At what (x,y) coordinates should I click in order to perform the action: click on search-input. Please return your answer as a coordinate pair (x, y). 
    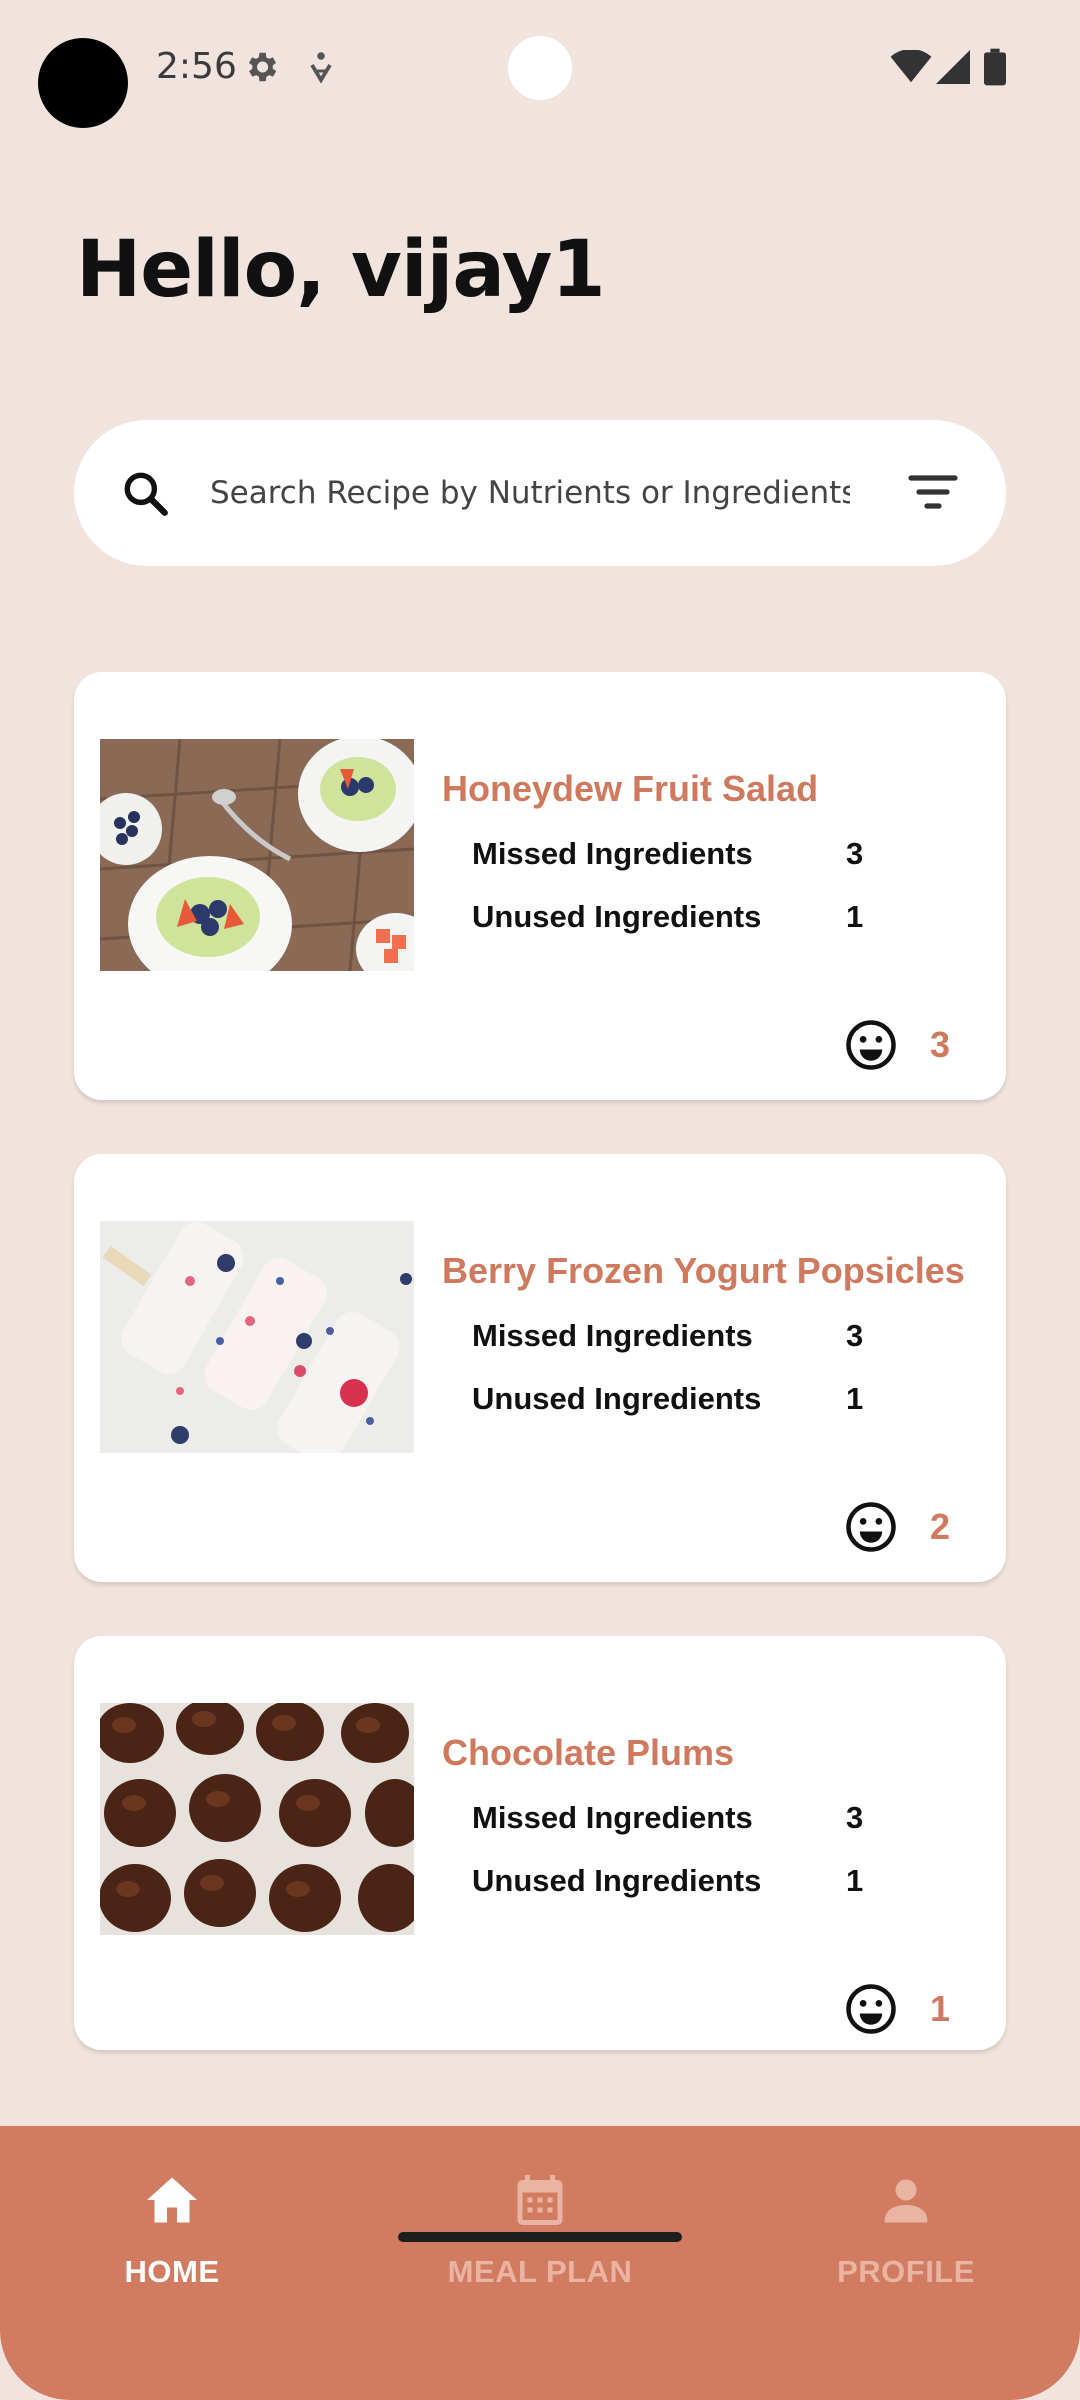
    Looking at the image, I should click on (530, 493).